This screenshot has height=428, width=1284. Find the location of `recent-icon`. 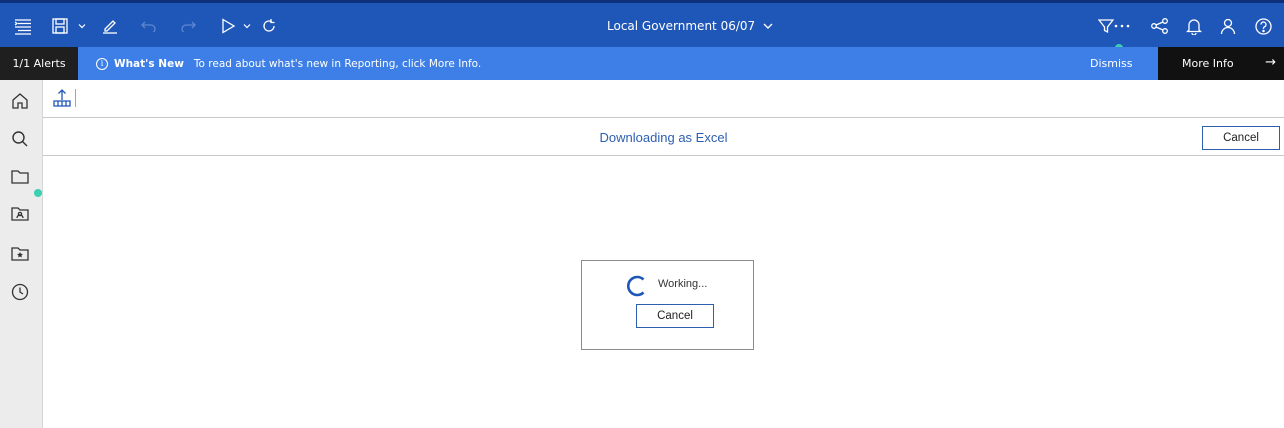

recent-icon is located at coordinates (20, 292).